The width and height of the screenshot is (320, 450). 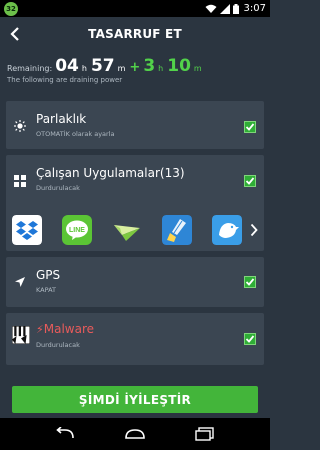 I want to click on nav-recents-button, so click(x=205, y=434).